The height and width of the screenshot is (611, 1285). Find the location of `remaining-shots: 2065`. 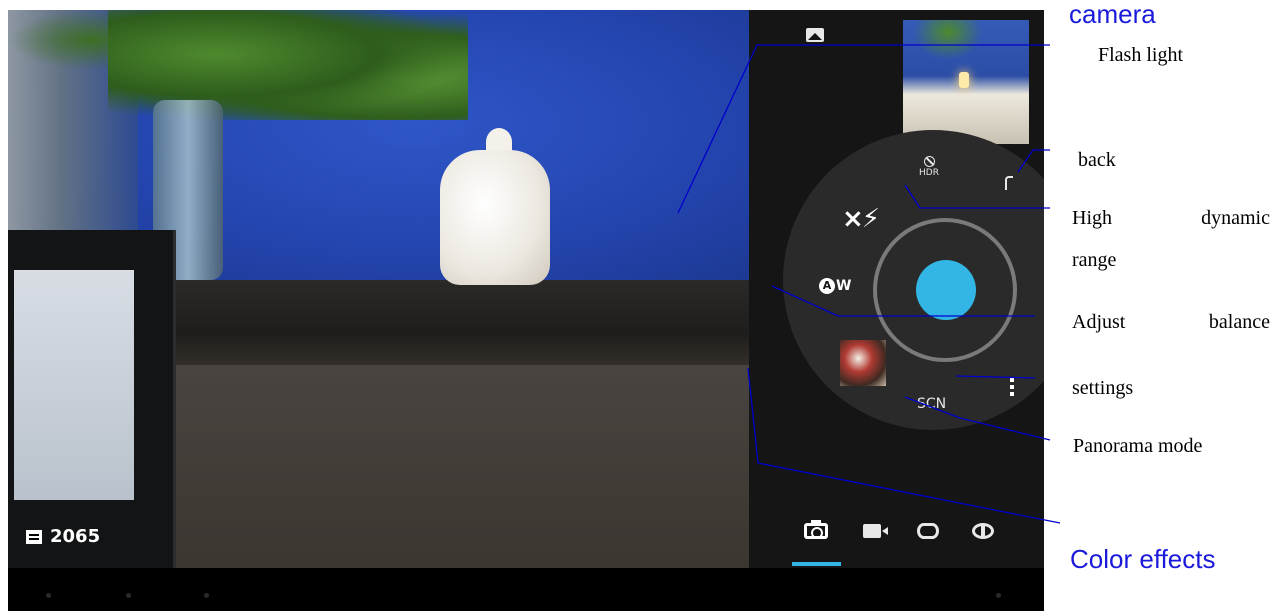

remaining-shots: 2065 is located at coordinates (63, 536).